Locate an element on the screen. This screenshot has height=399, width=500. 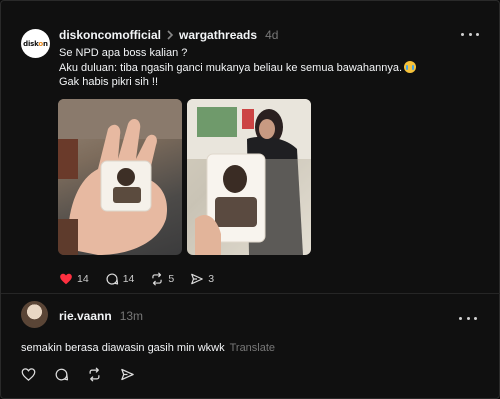
share-button: 3 is located at coordinates (202, 279).